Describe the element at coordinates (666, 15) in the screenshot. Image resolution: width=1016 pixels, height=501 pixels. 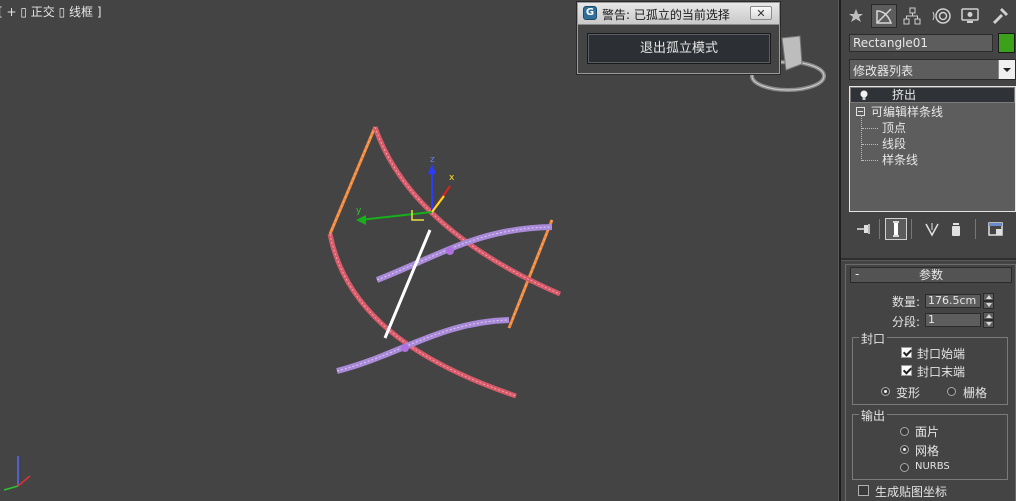
I see `dialog-title: 警告: 已孤立的当前选择` at that location.